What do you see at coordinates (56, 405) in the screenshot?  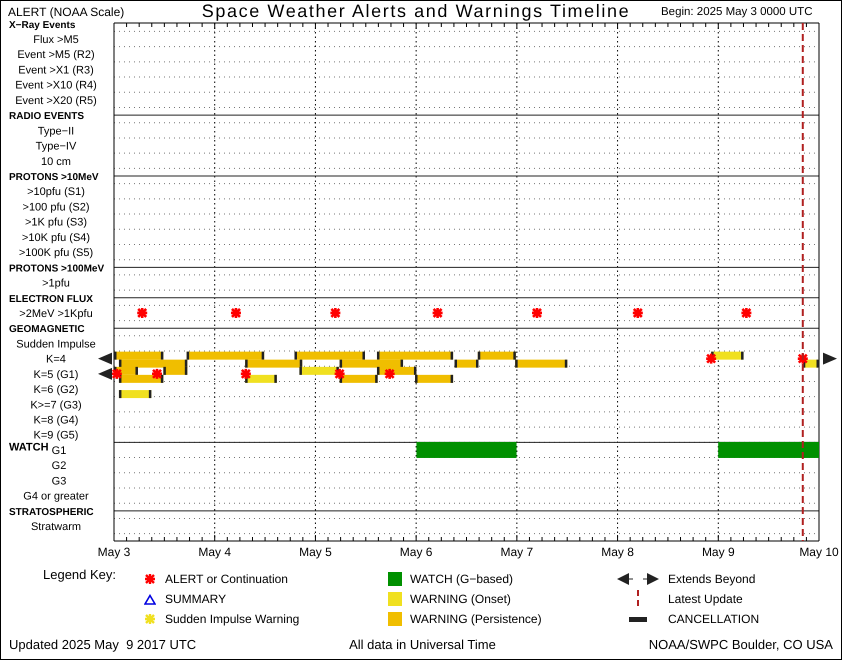 I see `row-label: K>=7 (G3)` at bounding box center [56, 405].